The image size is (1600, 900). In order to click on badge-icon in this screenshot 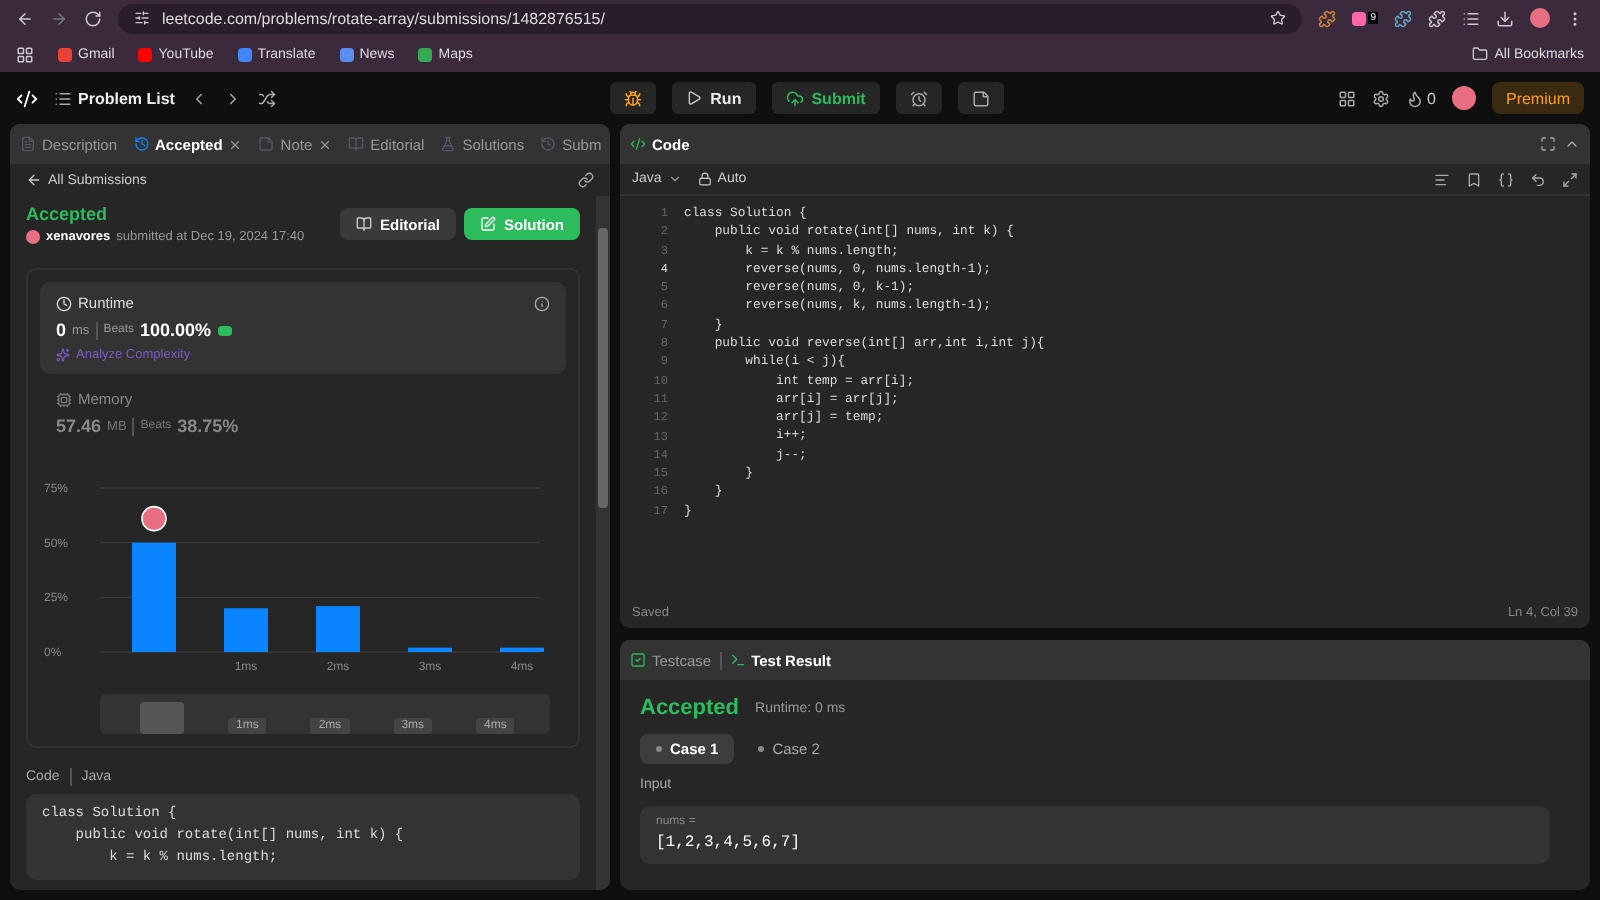, I will do `click(224, 330)`.